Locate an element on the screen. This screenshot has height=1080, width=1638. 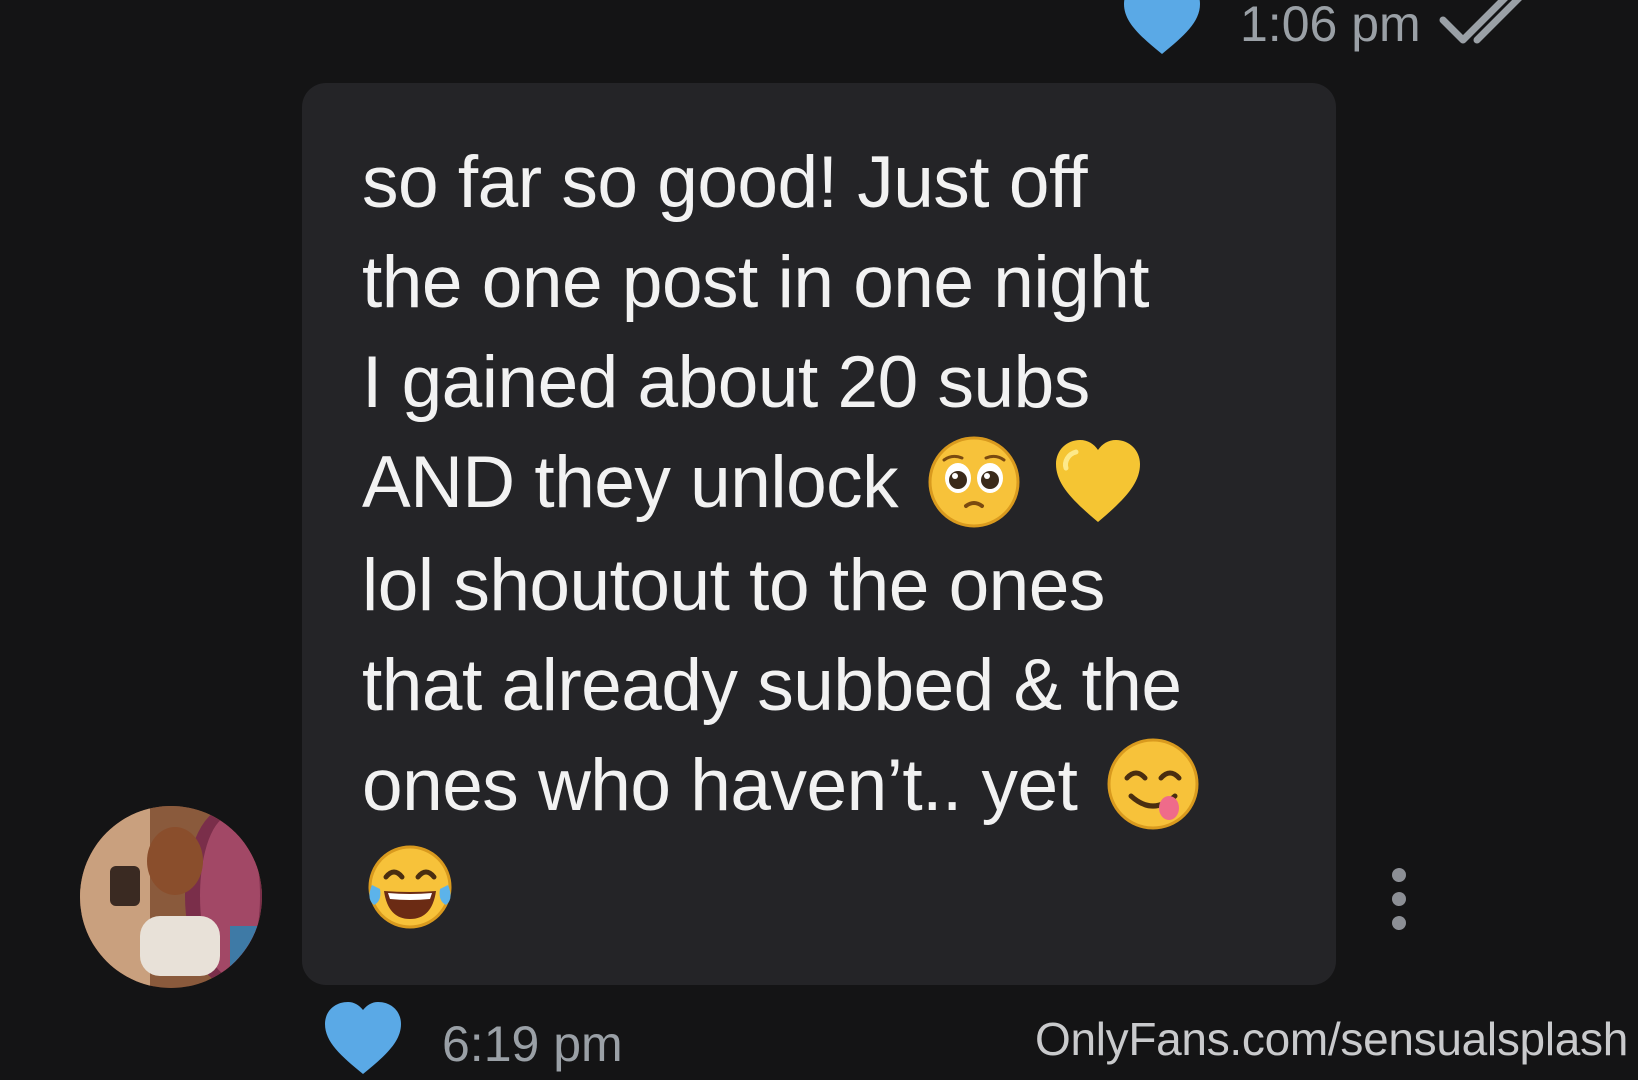
previous-message-footer: 1:06 pm is located at coordinates (1327, 27).